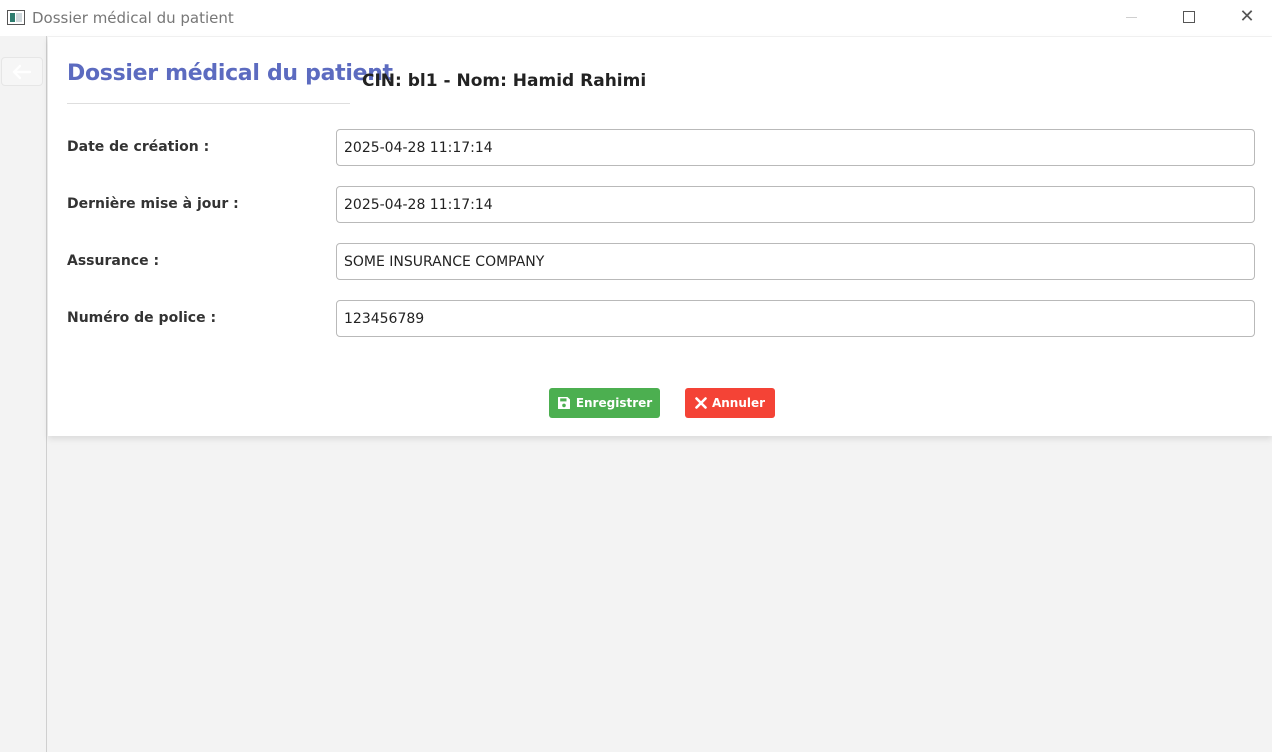 The width and height of the screenshot is (1272, 752). What do you see at coordinates (636, 18) in the screenshot?
I see `window-title-bar: Dossier médical du patient ✕` at bounding box center [636, 18].